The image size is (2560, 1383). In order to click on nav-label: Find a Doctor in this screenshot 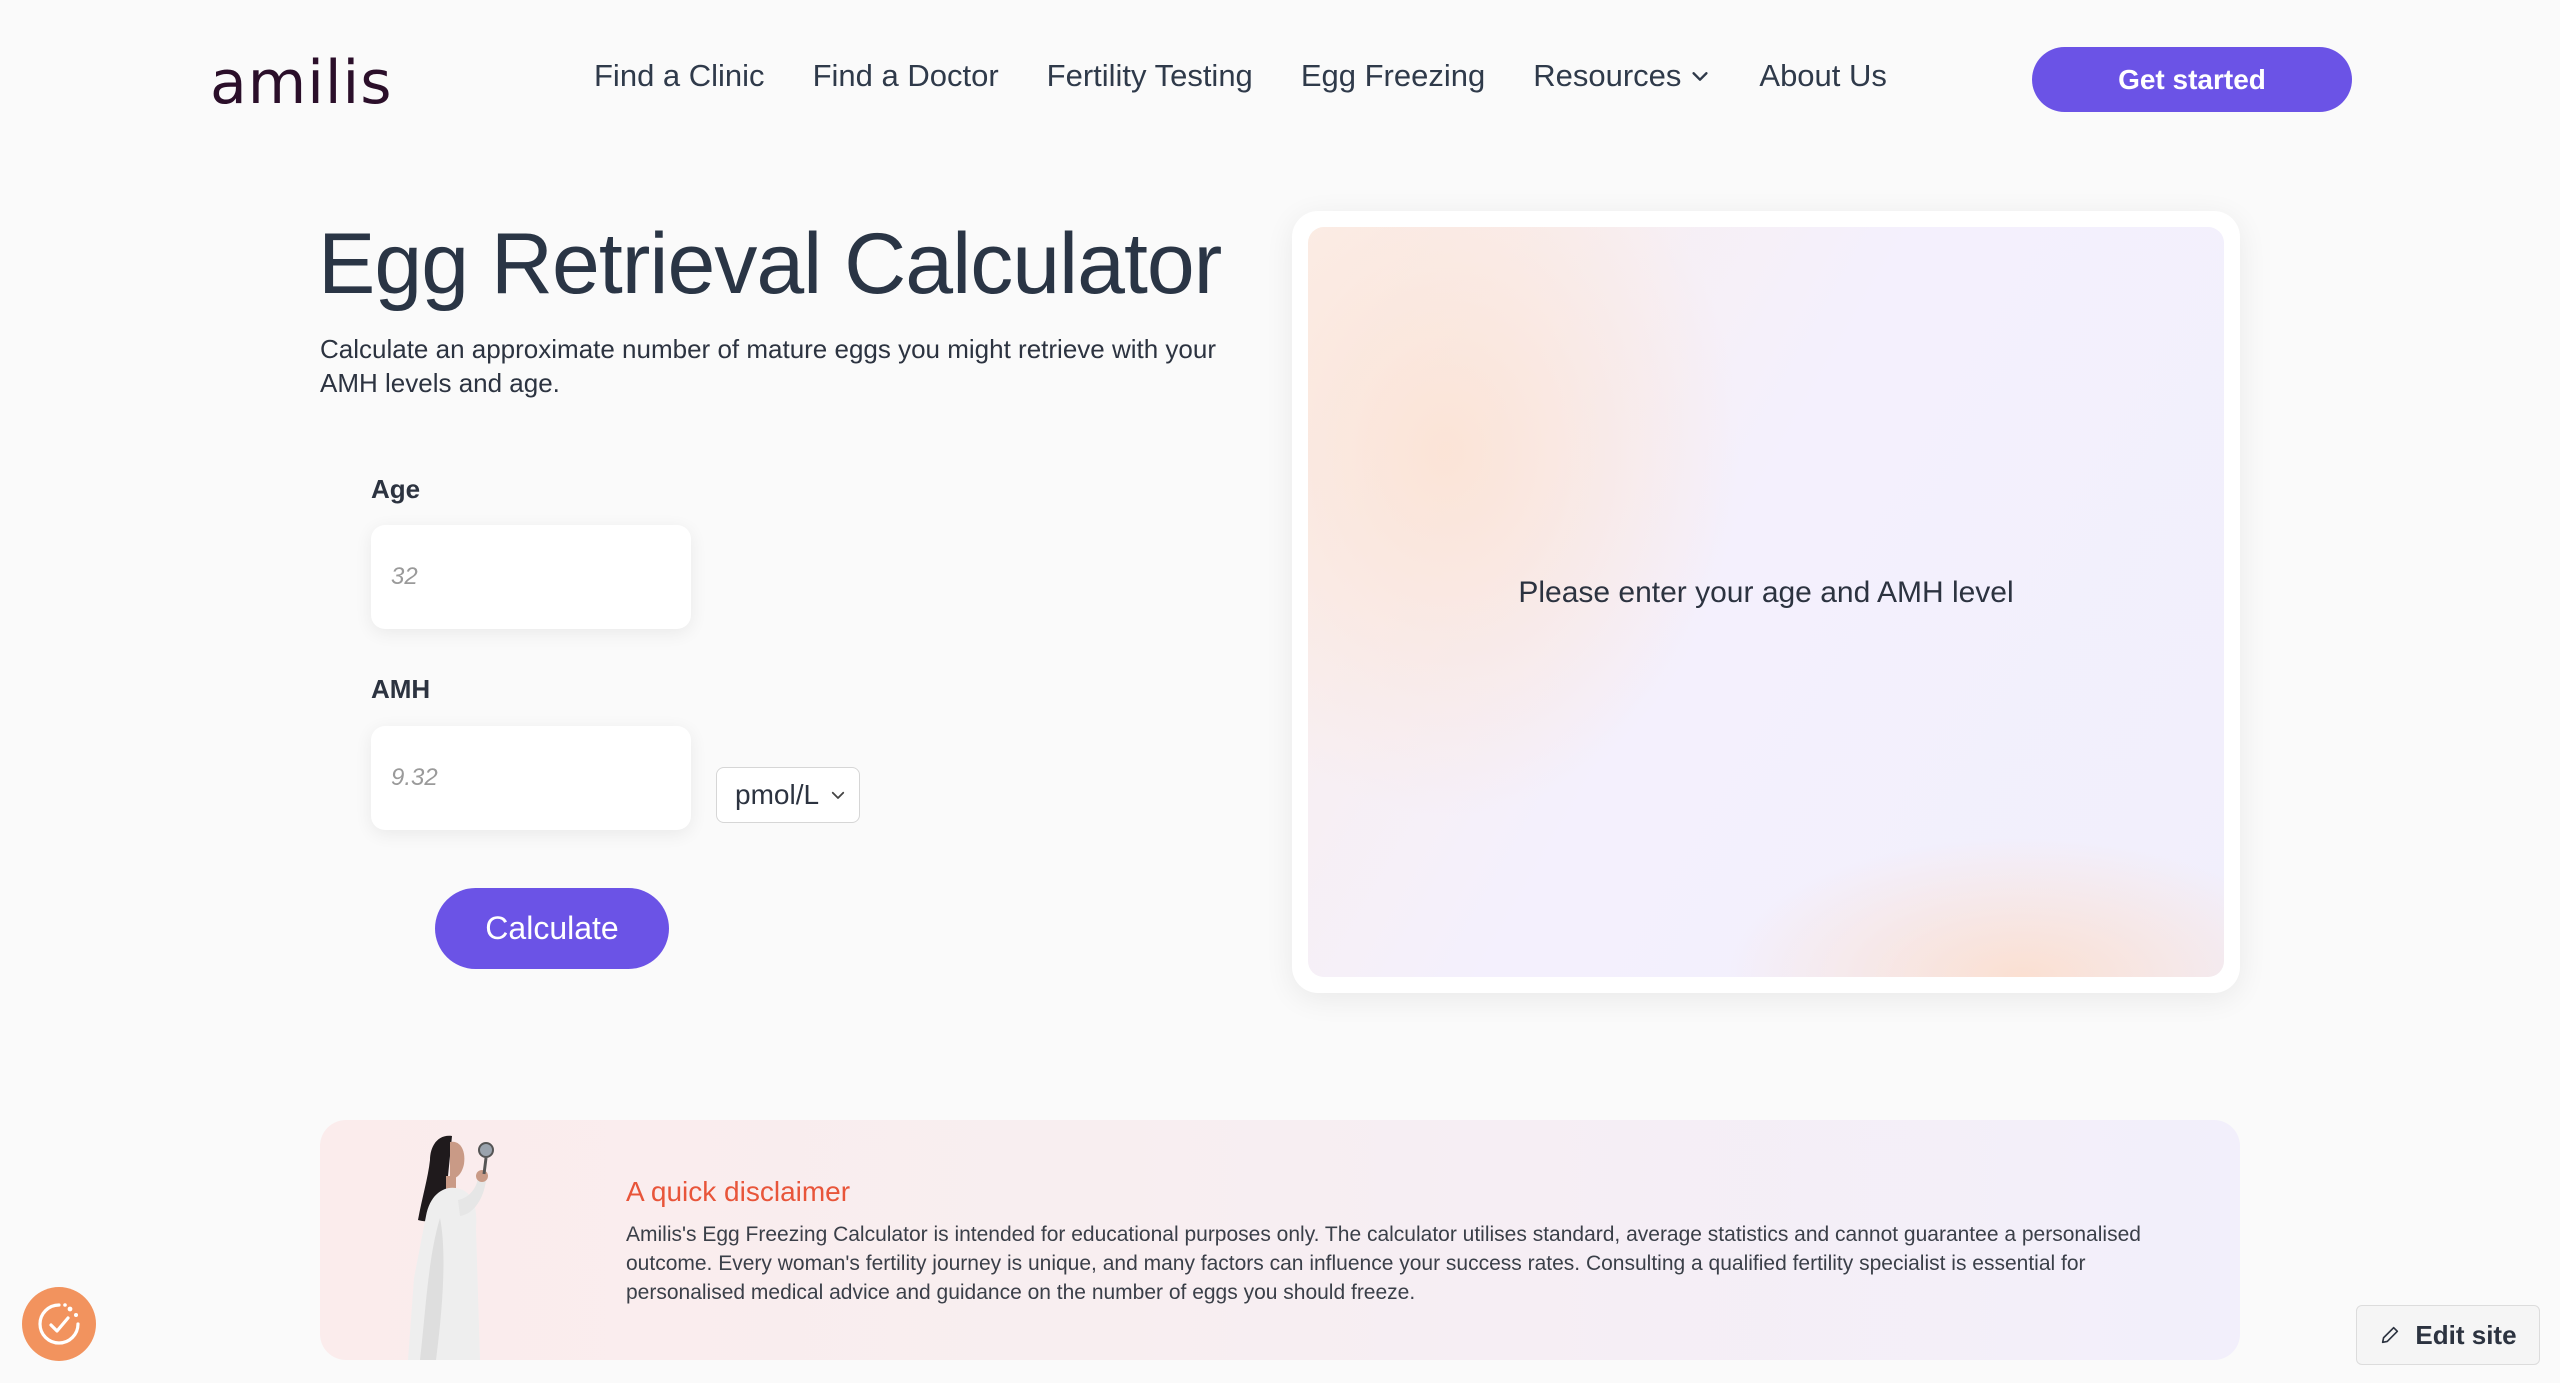, I will do `click(905, 75)`.